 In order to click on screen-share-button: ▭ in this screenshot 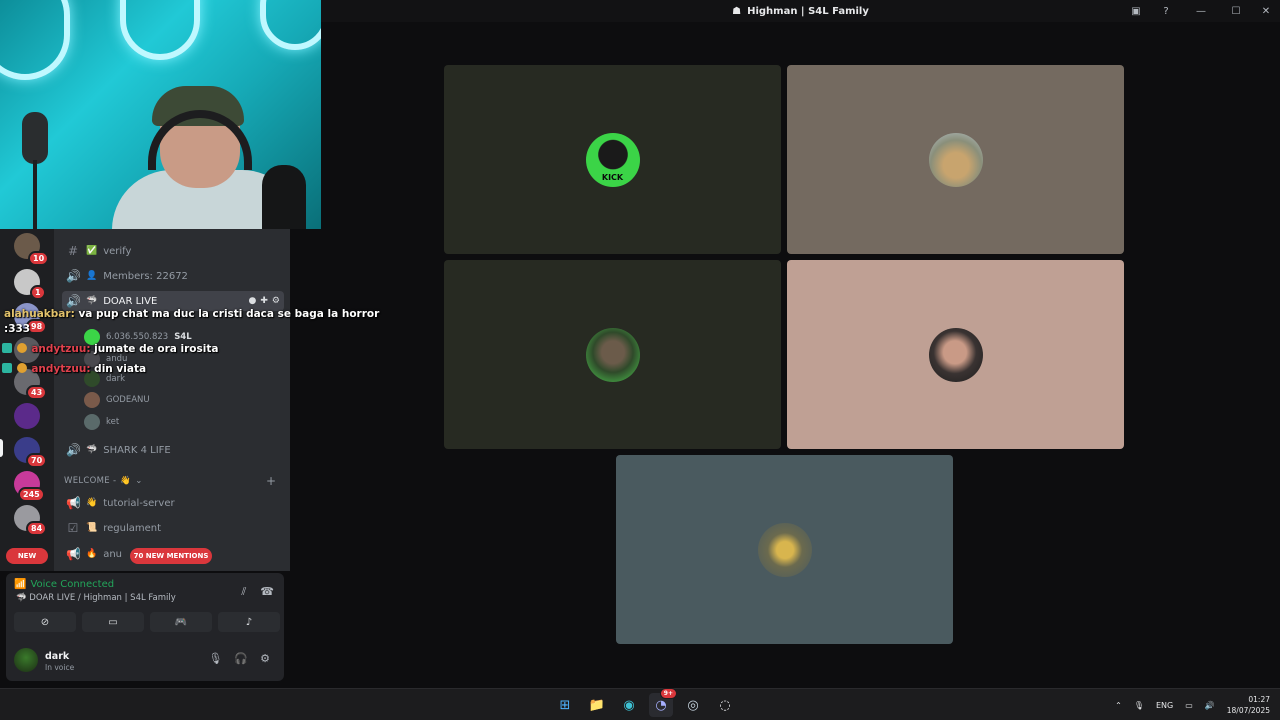, I will do `click(113, 622)`.